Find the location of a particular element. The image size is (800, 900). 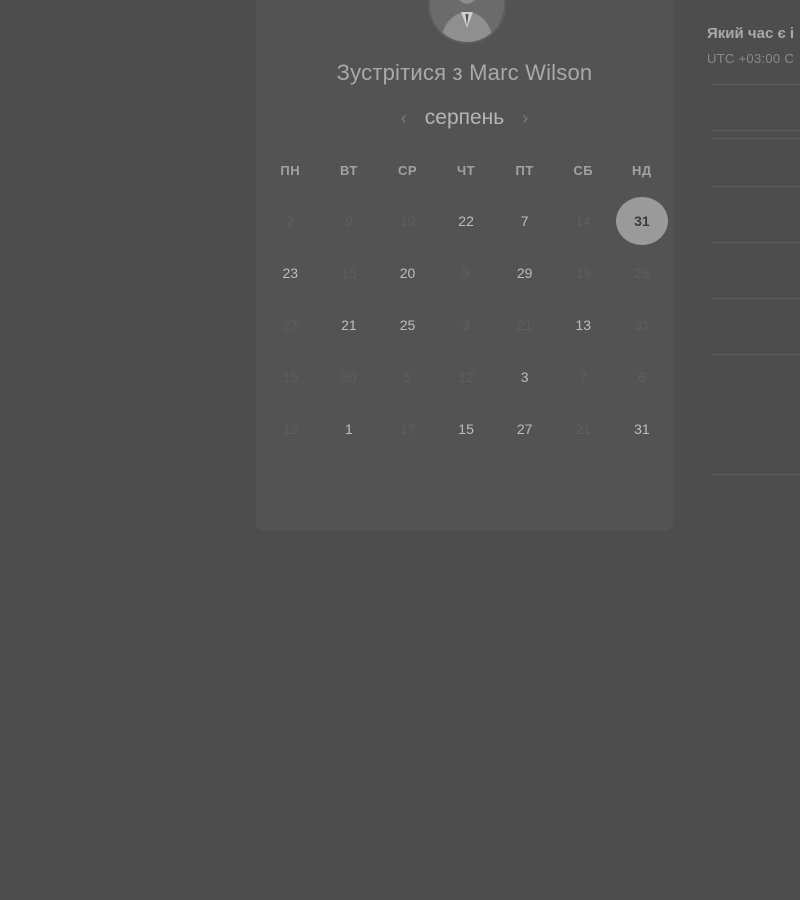

calendar-day: 23 is located at coordinates (290, 273).